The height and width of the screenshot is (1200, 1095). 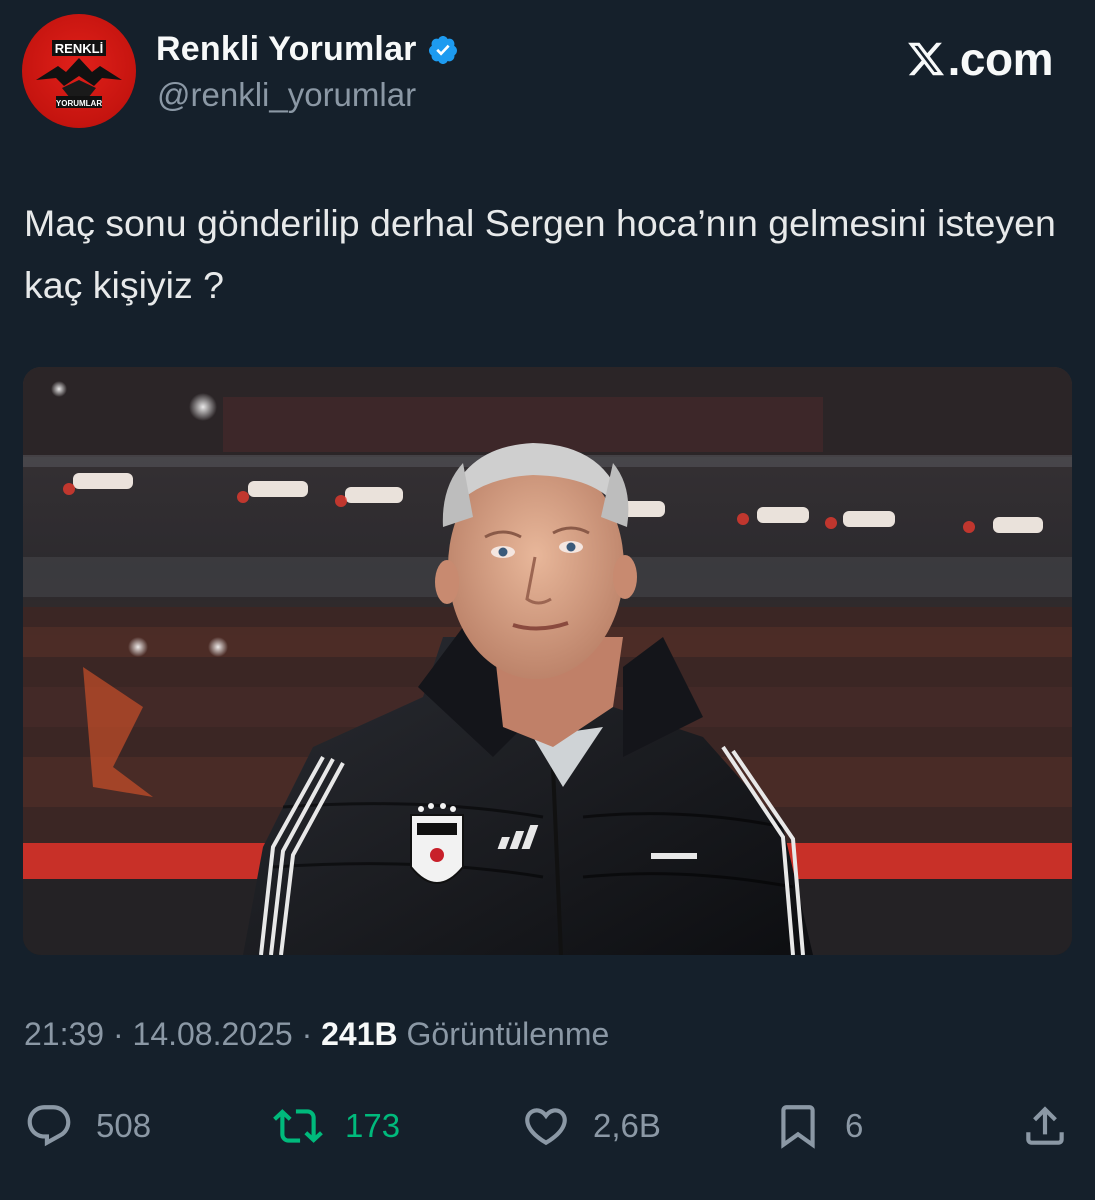 What do you see at coordinates (79, 103) in the screenshot?
I see `avatar-logo-text-bottom: YORUMLAR` at bounding box center [79, 103].